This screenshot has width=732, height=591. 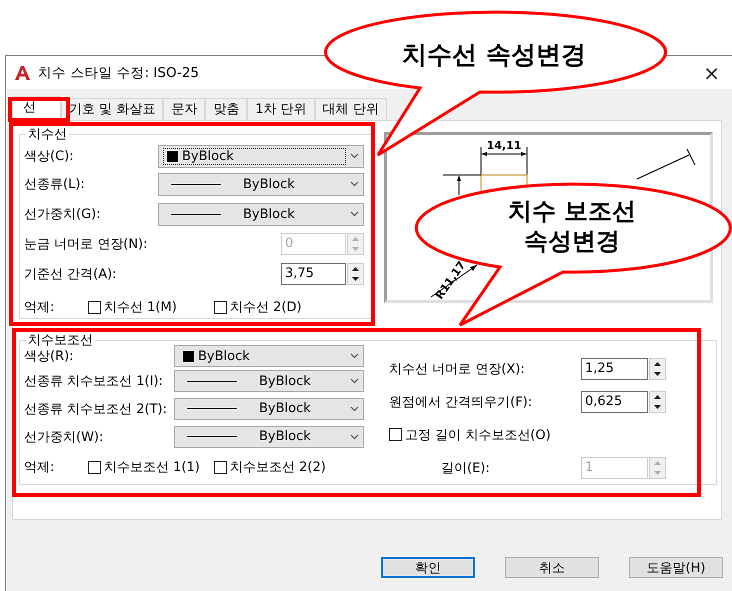 I want to click on checkbox-label: 고정 길이 치수보조선(O), so click(x=478, y=435).